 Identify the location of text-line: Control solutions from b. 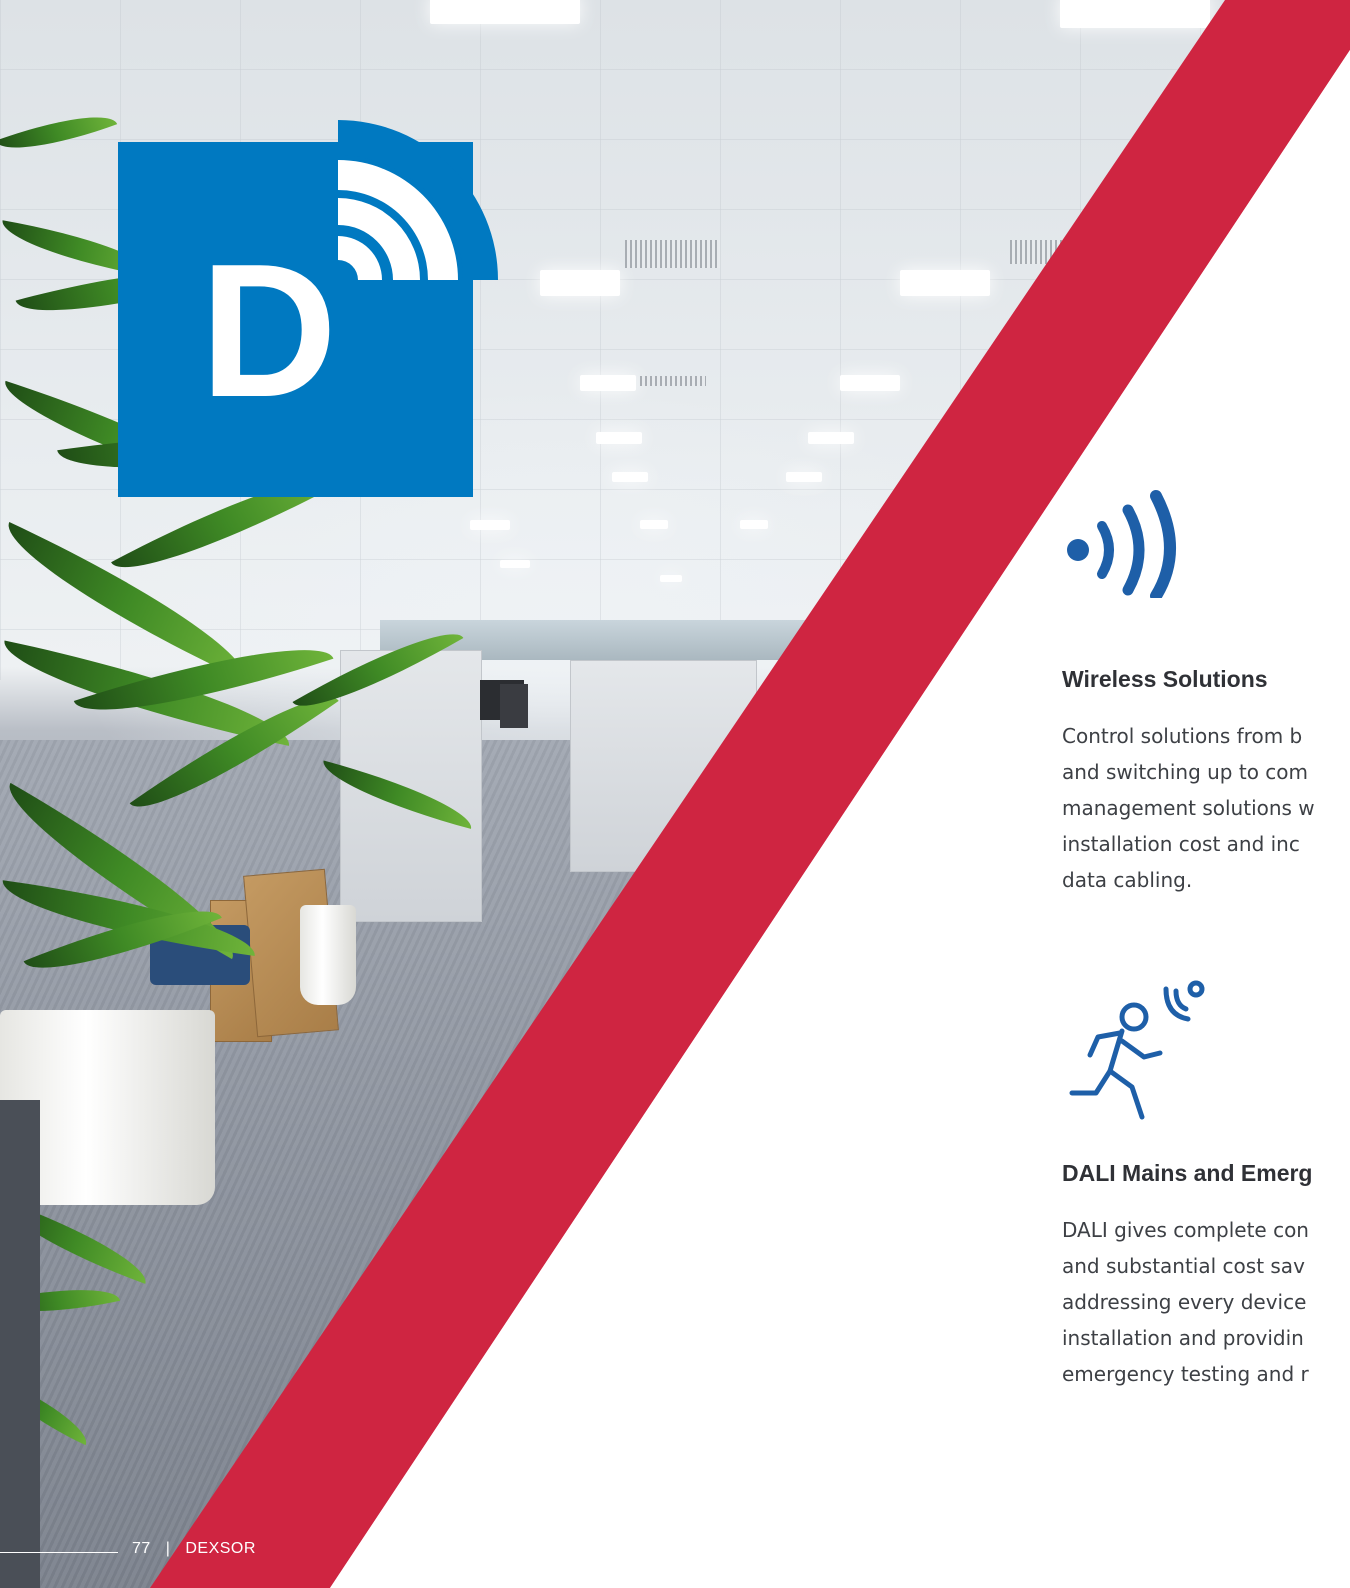
(1182, 736).